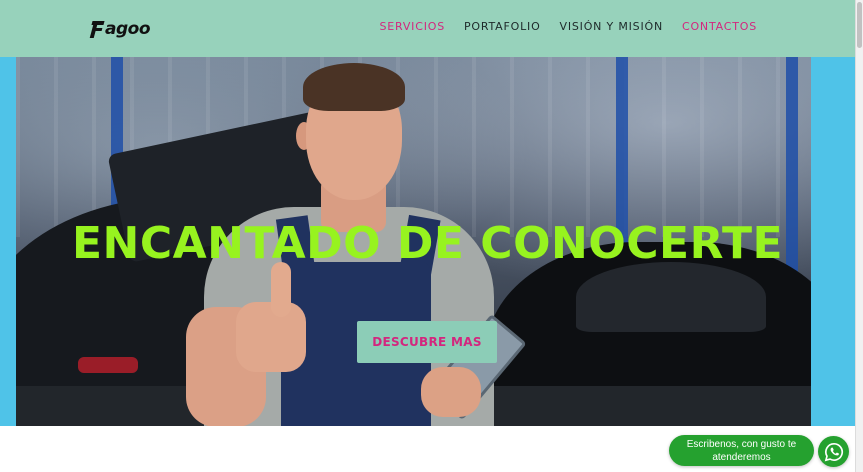  Describe the element at coordinates (412, 26) in the screenshot. I see `nav-item-servicios: SERVICIOS` at that location.